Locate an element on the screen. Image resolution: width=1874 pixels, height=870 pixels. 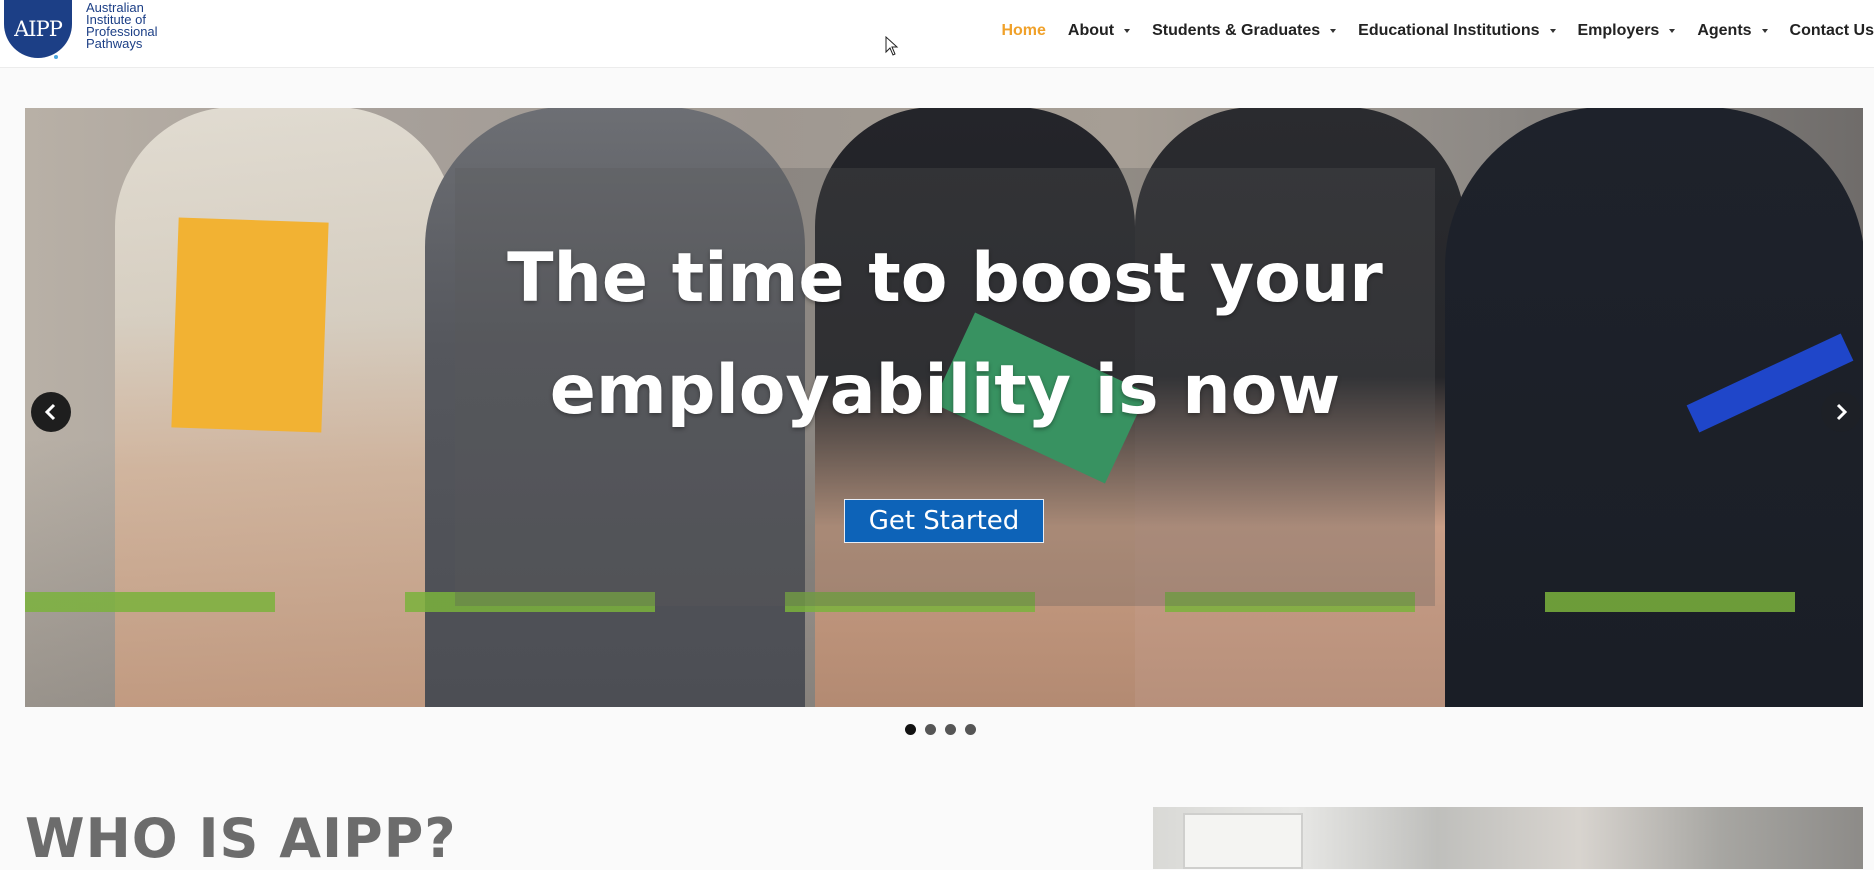
nav-item-employers: Employers is located at coordinates (1627, 31).